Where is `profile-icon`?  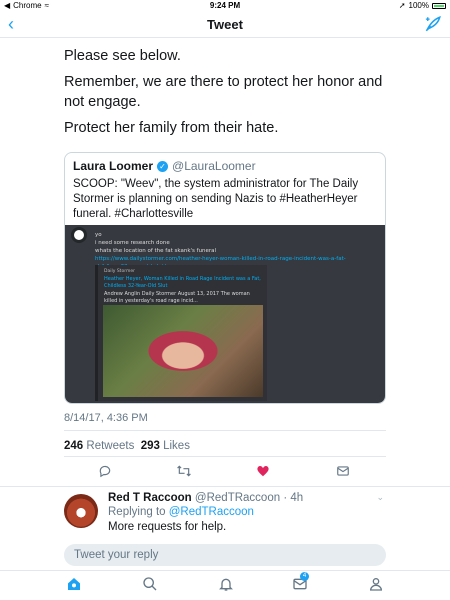
profile-icon is located at coordinates (376, 584).